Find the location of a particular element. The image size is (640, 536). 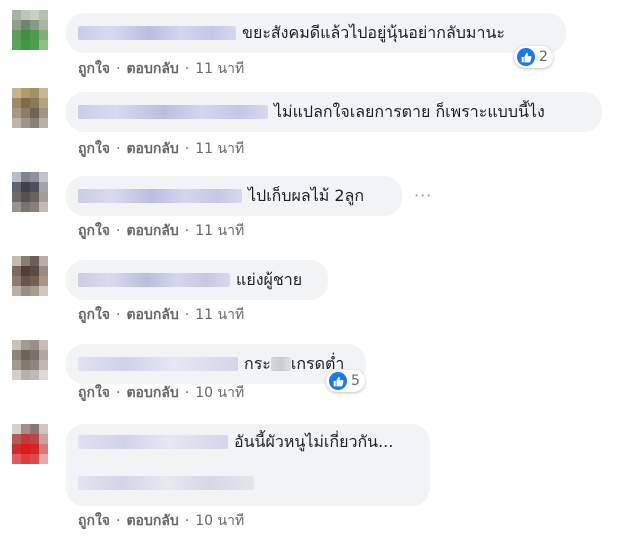

reaction-count: 2 is located at coordinates (533, 57).